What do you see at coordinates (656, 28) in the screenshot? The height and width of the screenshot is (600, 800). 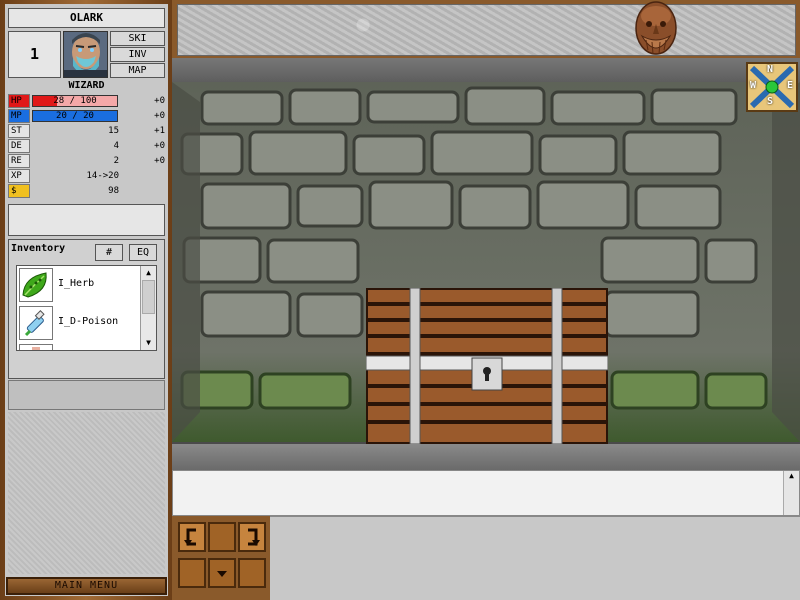 I see `carved-head-icon` at bounding box center [656, 28].